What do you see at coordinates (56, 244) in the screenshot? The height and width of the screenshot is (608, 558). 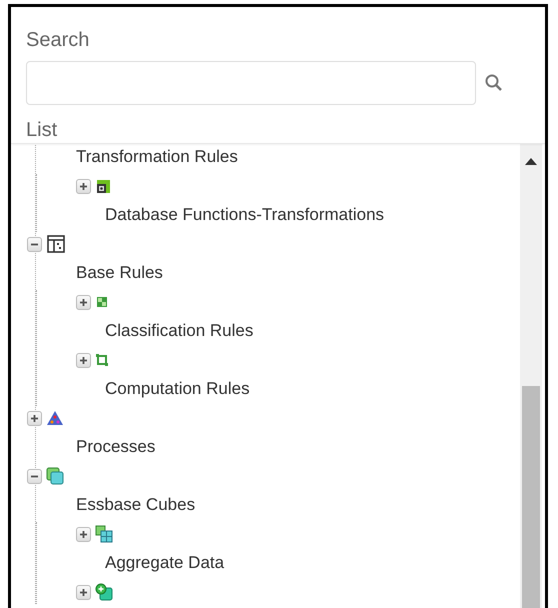 I see `table-icon` at bounding box center [56, 244].